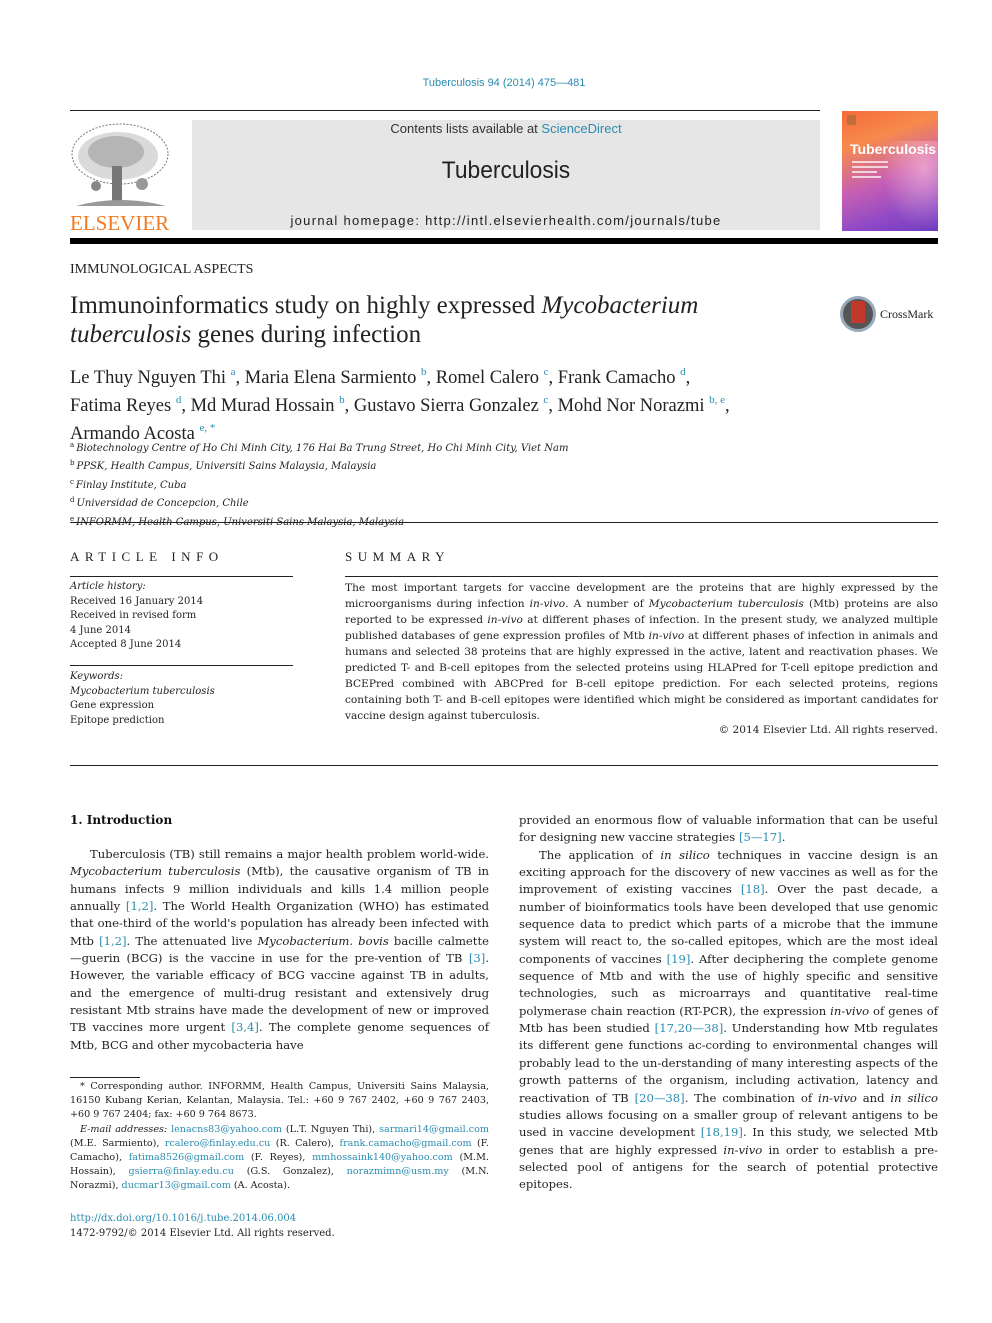 This screenshot has height=1323, width=992. I want to click on crossmark-icon, so click(858, 314).